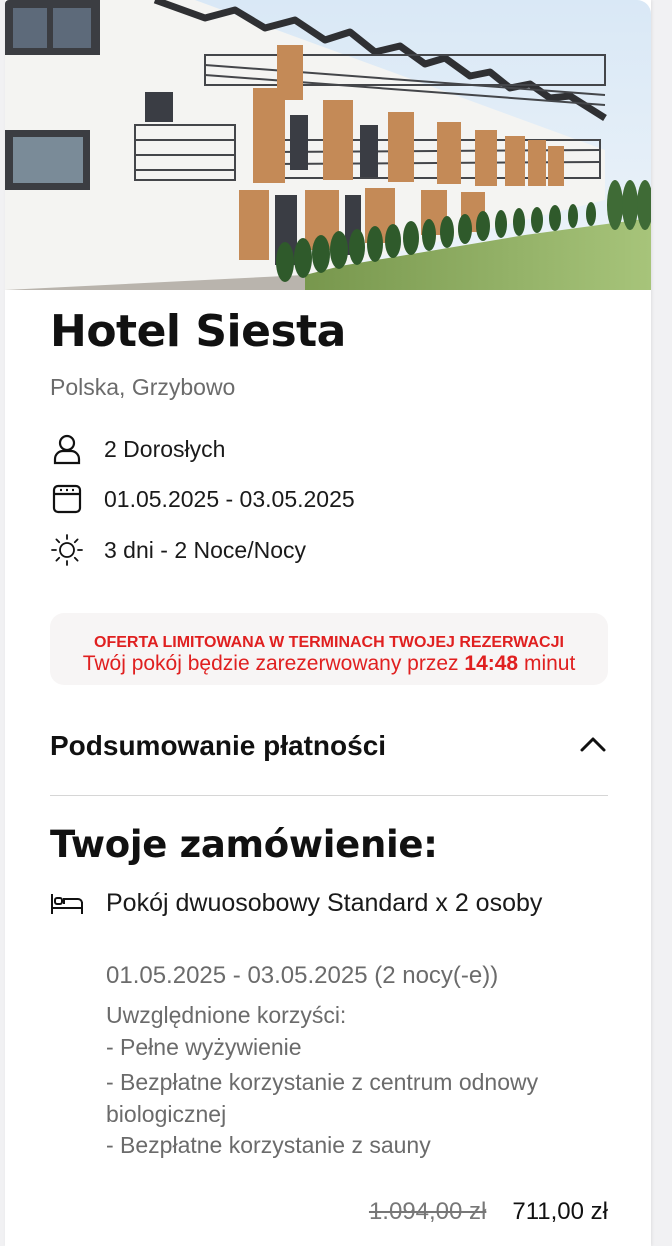 The width and height of the screenshot is (672, 1246). What do you see at coordinates (67, 449) in the screenshot?
I see `person-icon` at bounding box center [67, 449].